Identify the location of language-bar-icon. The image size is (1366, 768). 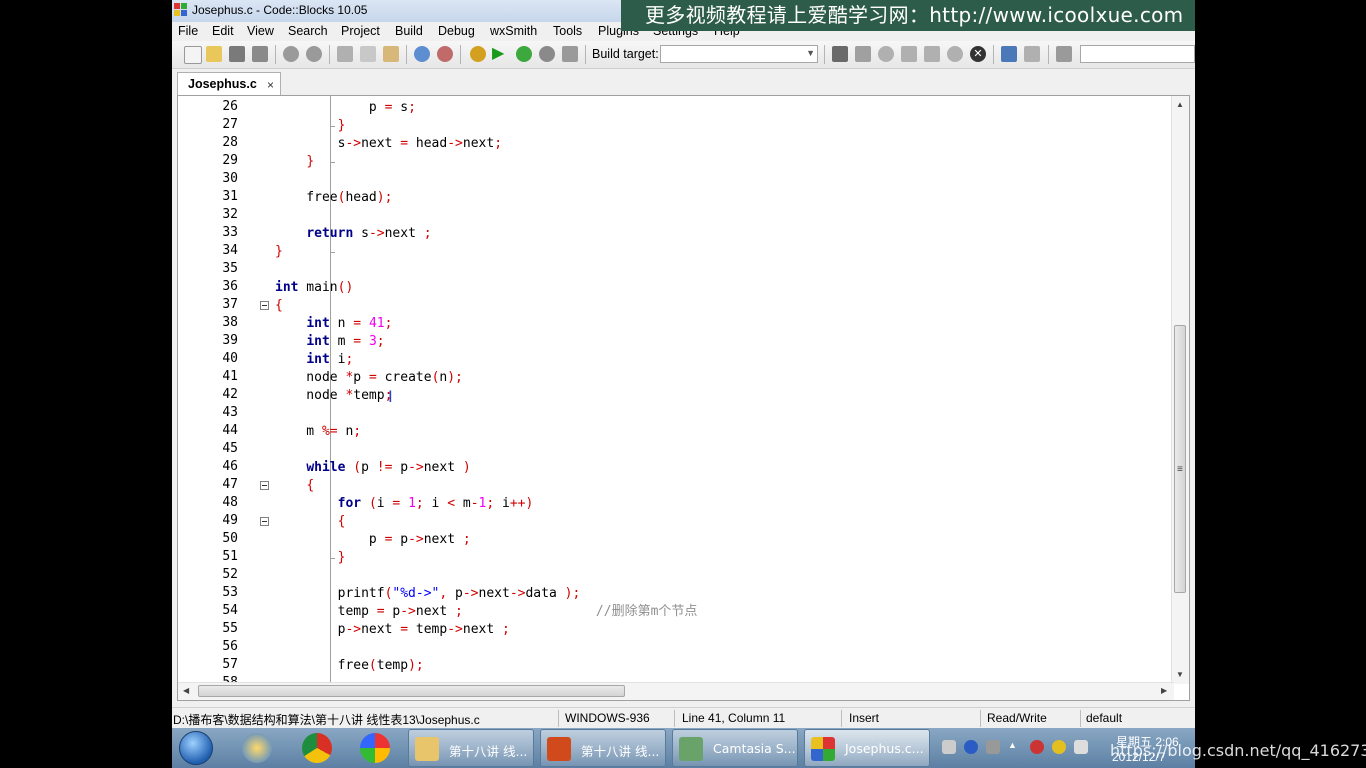
(993, 747).